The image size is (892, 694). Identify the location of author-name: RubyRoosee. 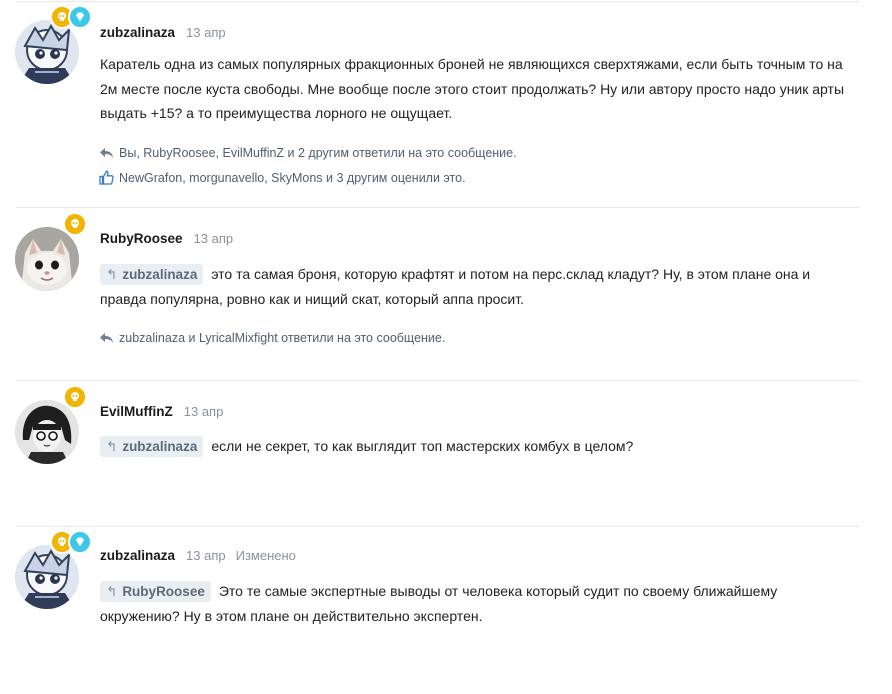
(141, 238).